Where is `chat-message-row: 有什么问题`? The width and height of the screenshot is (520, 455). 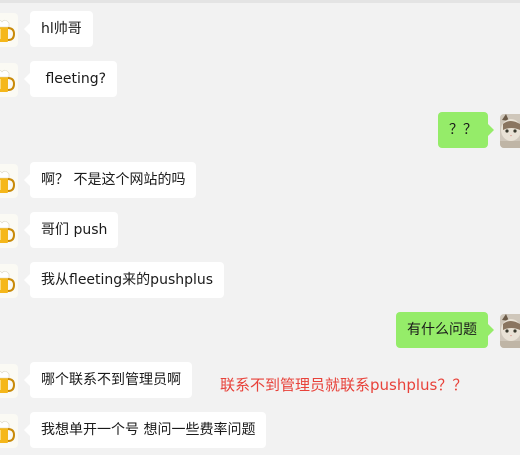 chat-message-row: 有什么问题 is located at coordinates (420, 332).